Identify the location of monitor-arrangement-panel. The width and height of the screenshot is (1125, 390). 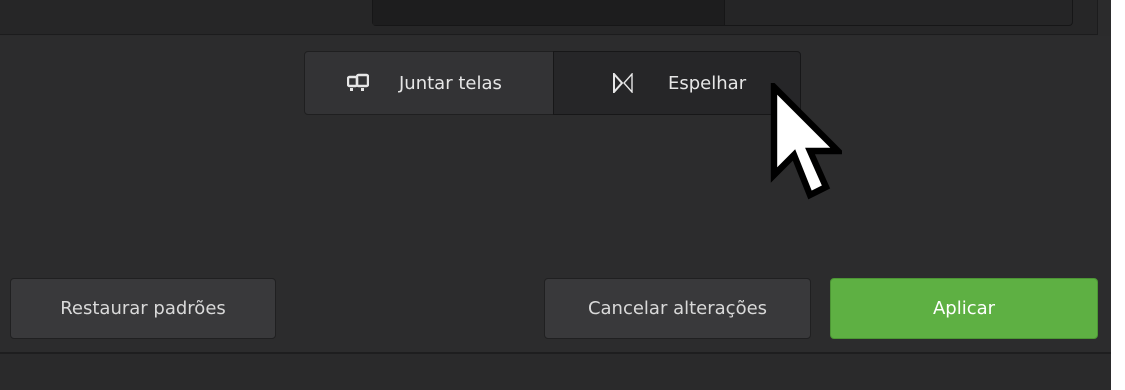
(549, 17).